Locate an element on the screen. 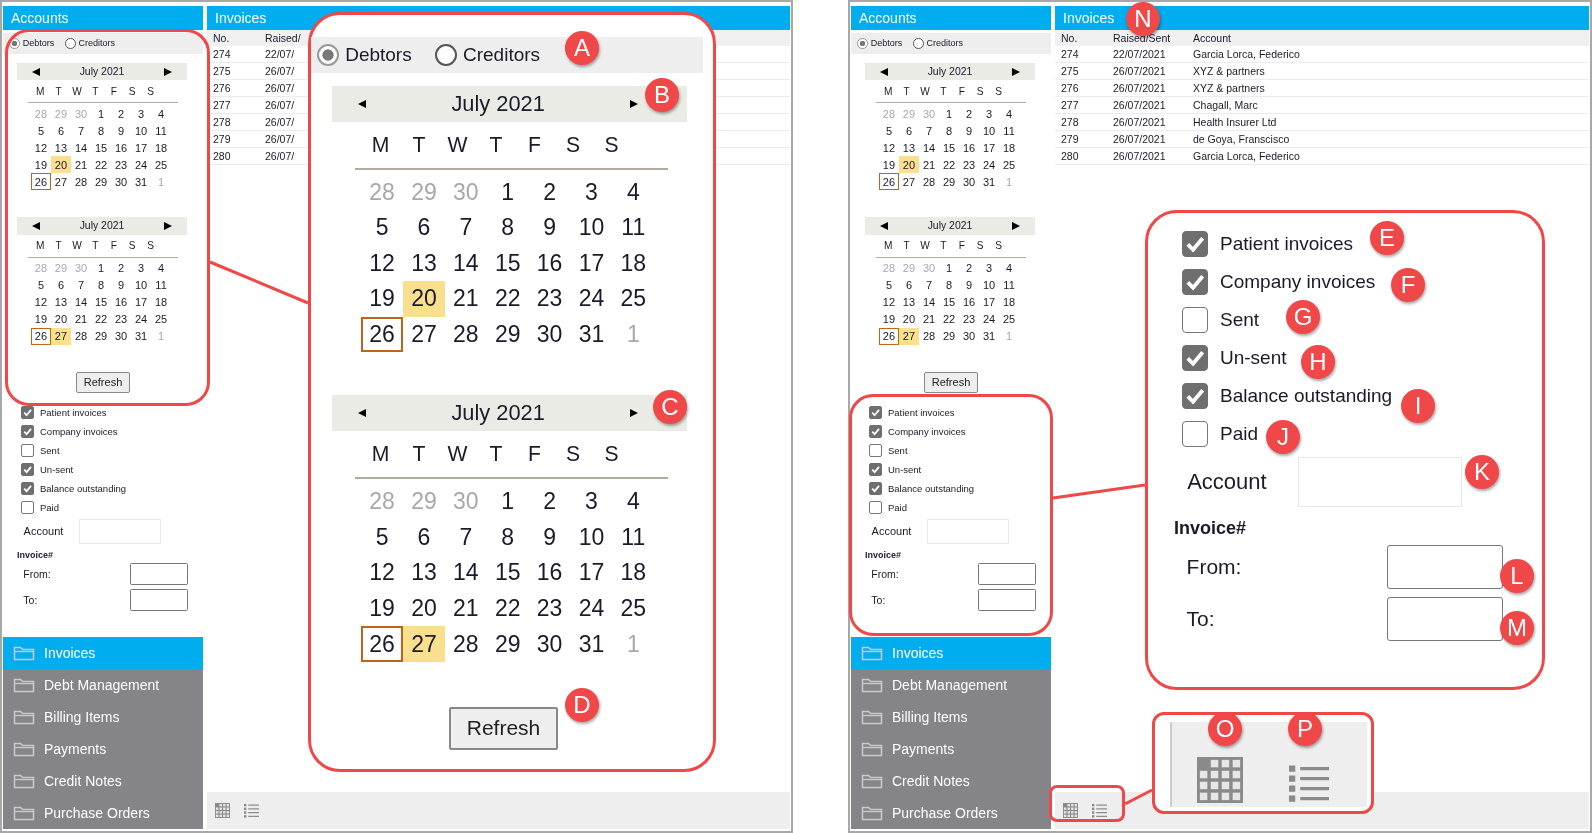 This screenshot has width=1592, height=833. calendar-day: 13 is located at coordinates (424, 263).